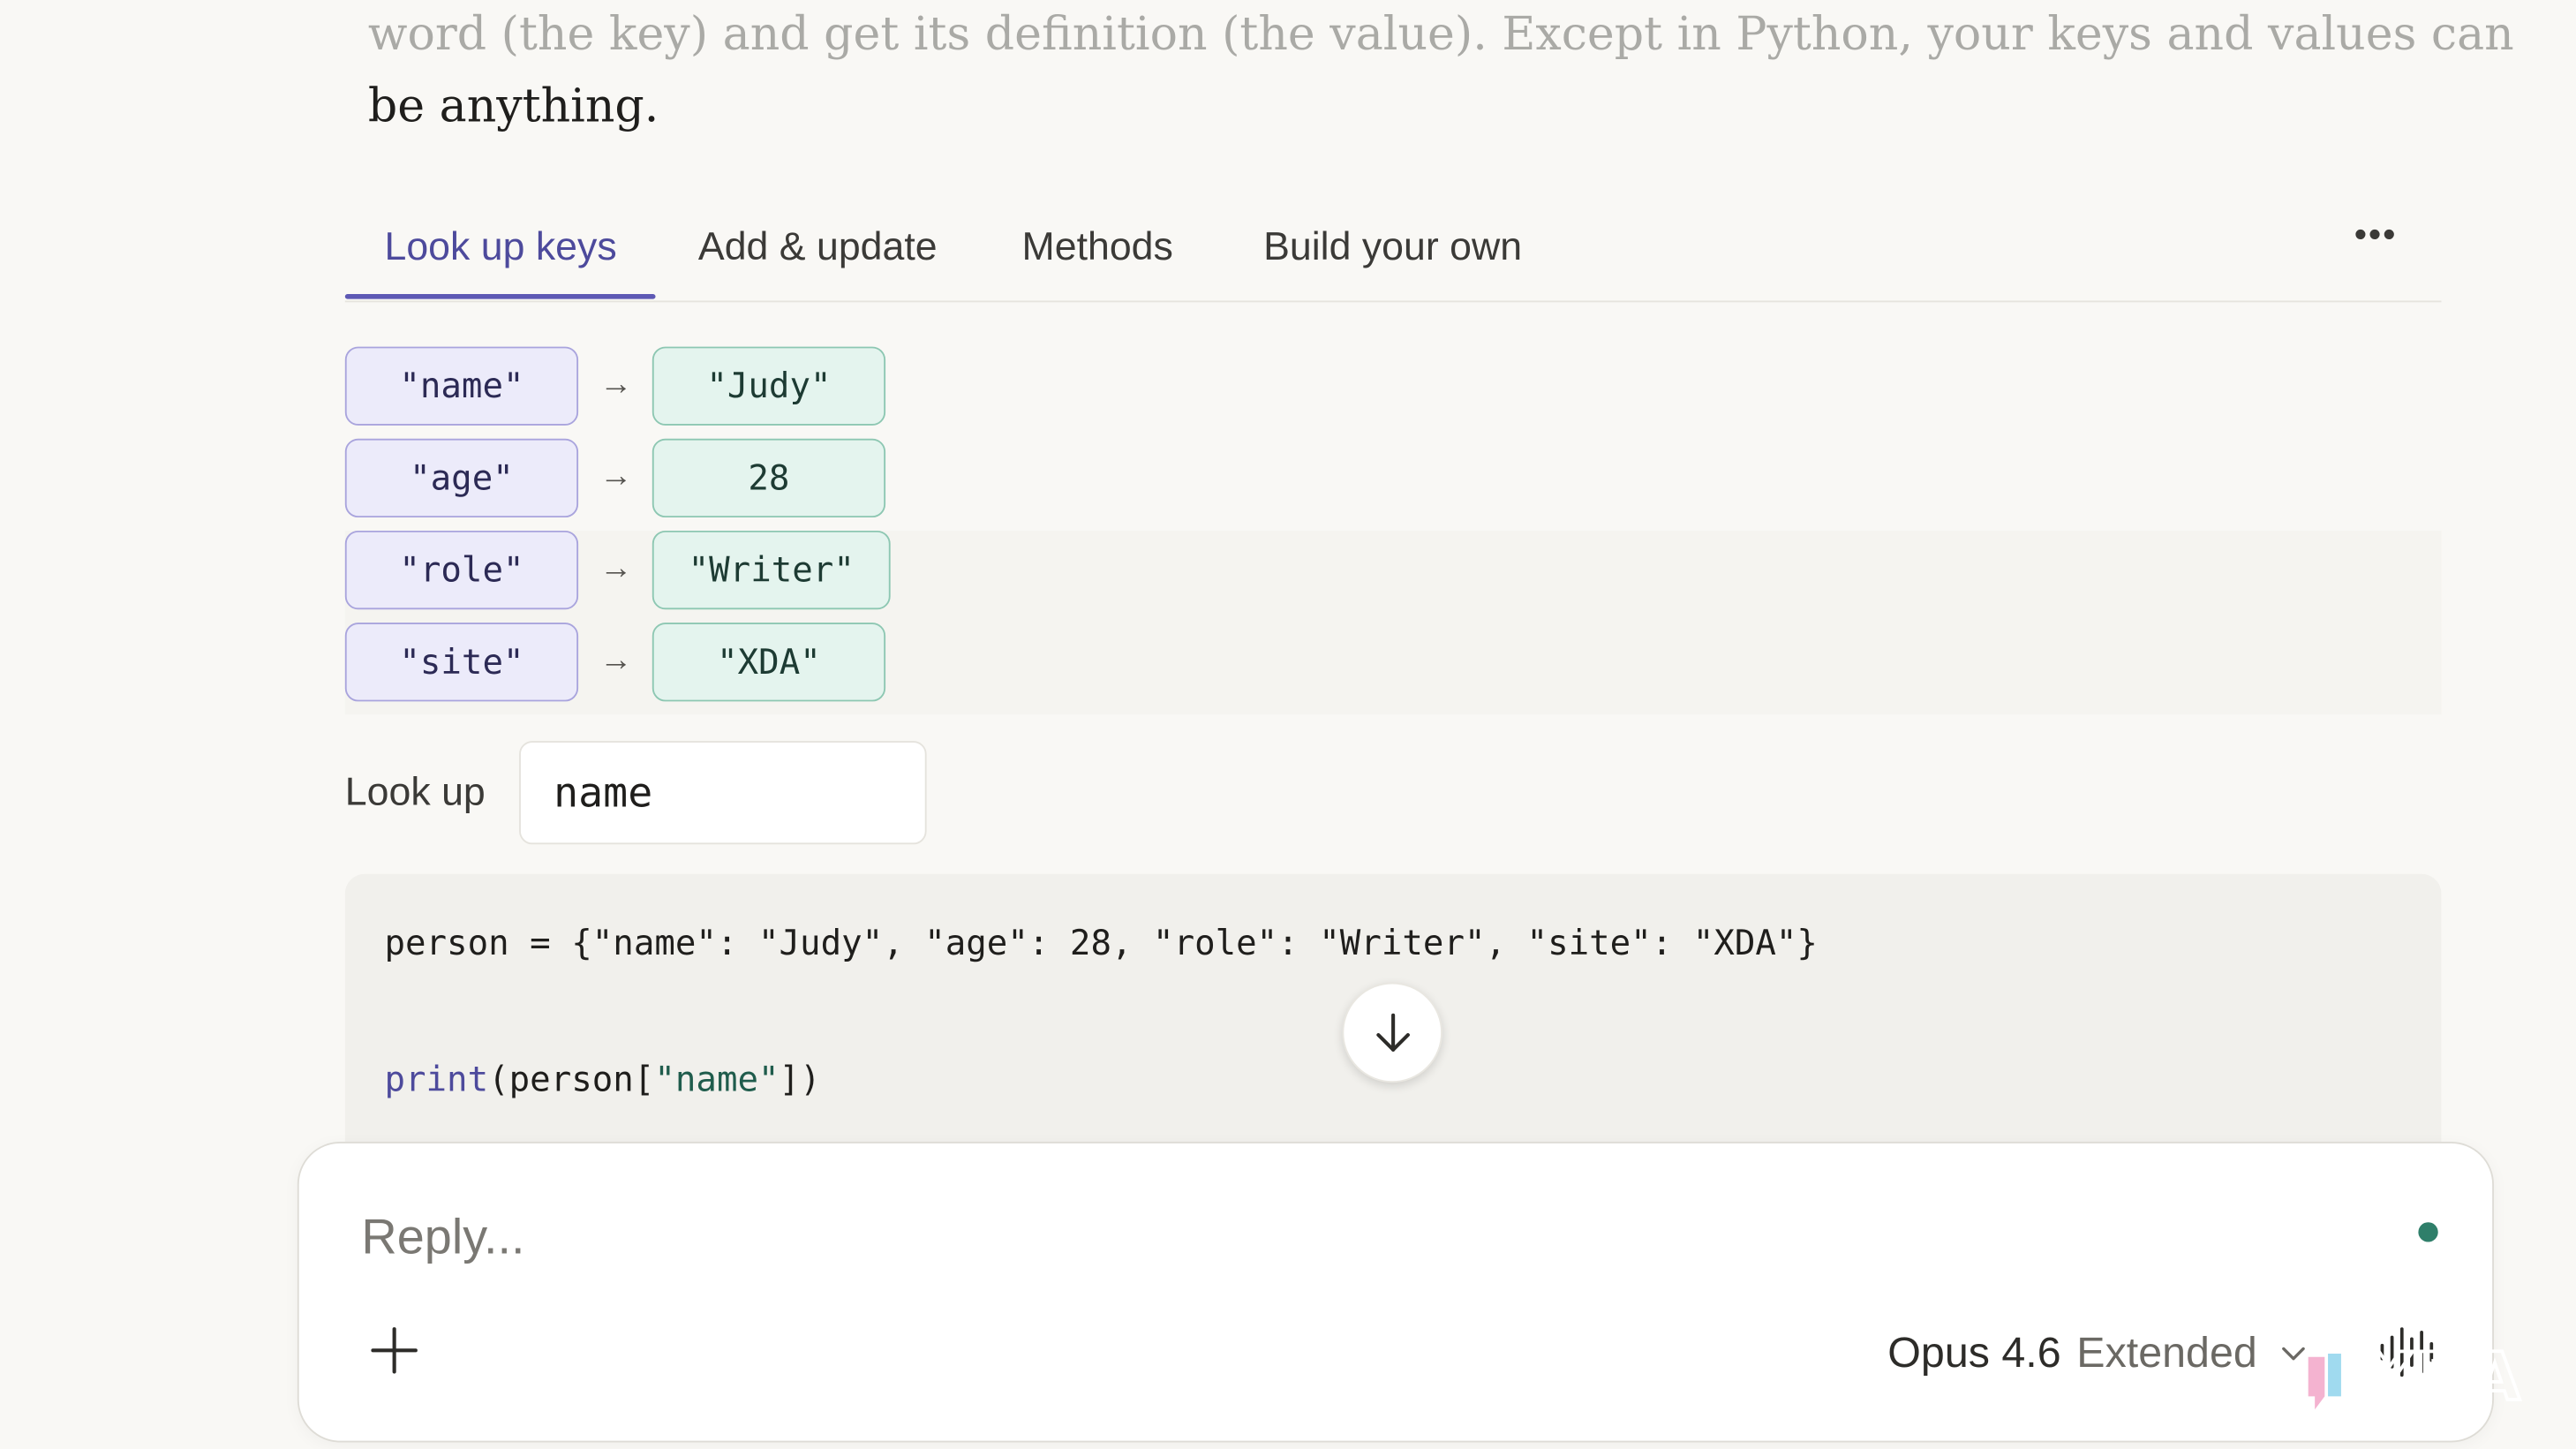  I want to click on tab-look-up-keys: Look up keys, so click(500, 249).